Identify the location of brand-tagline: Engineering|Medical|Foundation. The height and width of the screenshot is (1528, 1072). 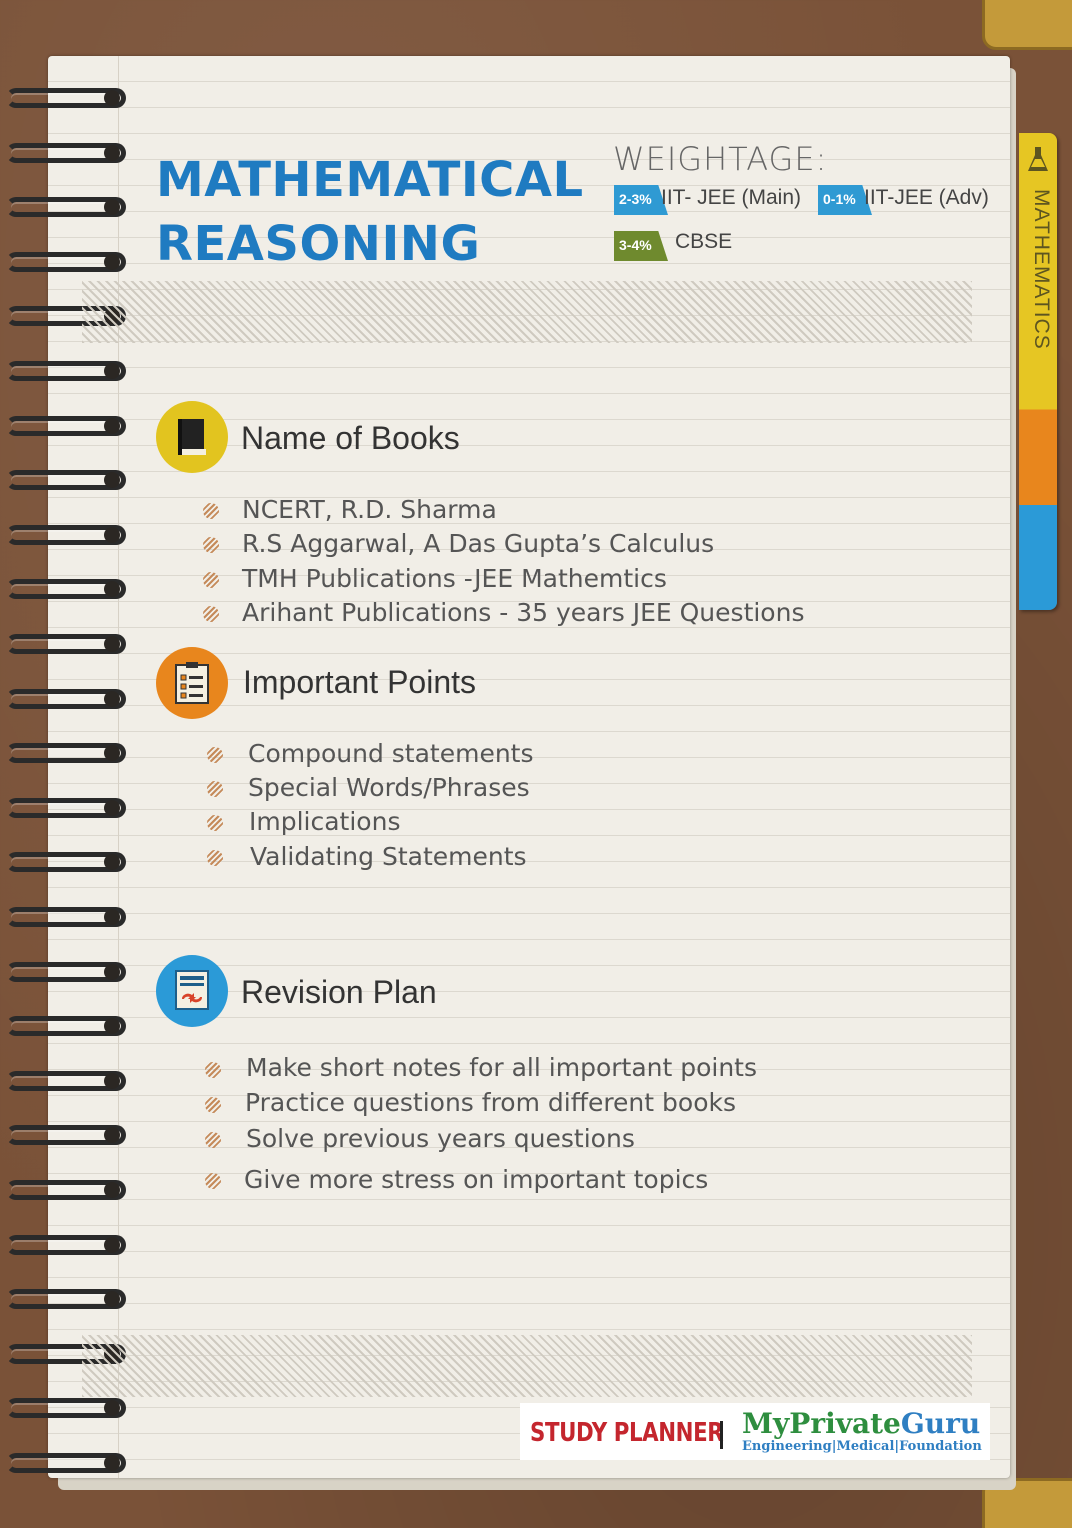
(862, 1446).